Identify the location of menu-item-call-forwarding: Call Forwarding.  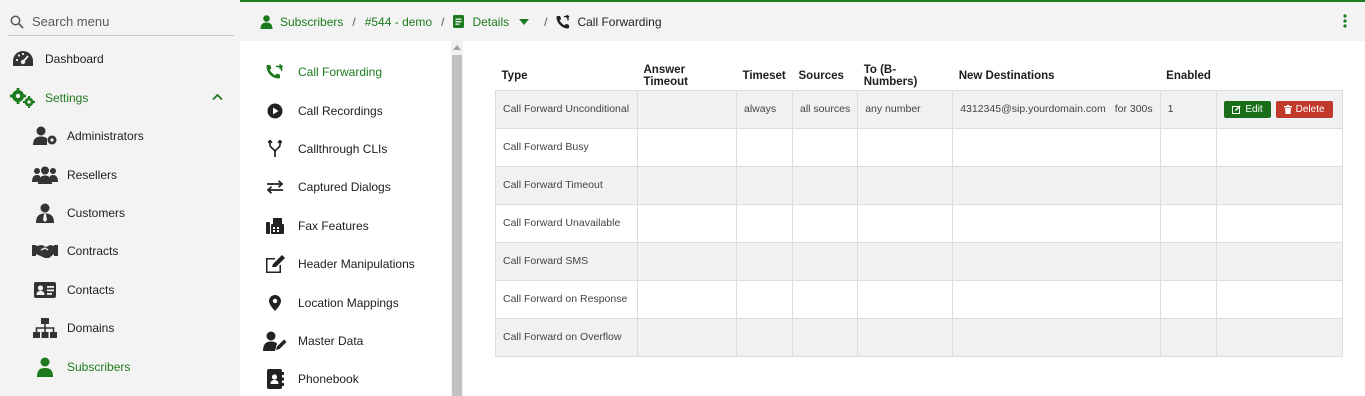
(346, 72).